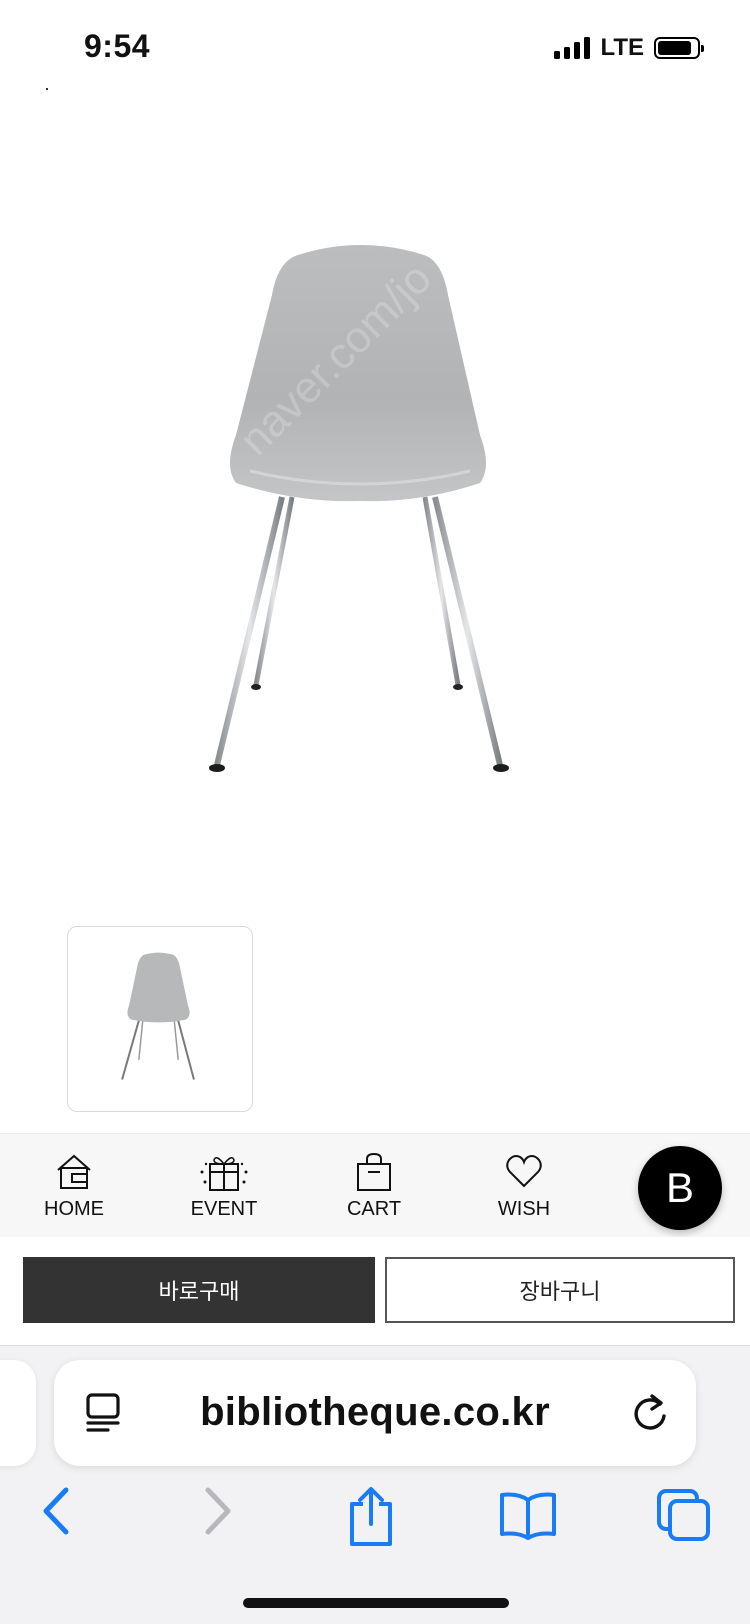 The height and width of the screenshot is (1624, 750). Describe the element at coordinates (528, 1515) in the screenshot. I see `bookmarks-icon` at that location.